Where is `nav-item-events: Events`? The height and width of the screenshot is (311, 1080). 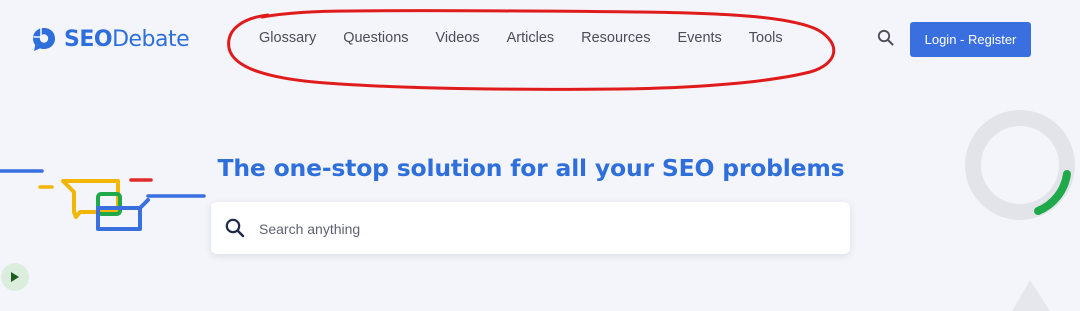
nav-item-events: Events is located at coordinates (699, 38).